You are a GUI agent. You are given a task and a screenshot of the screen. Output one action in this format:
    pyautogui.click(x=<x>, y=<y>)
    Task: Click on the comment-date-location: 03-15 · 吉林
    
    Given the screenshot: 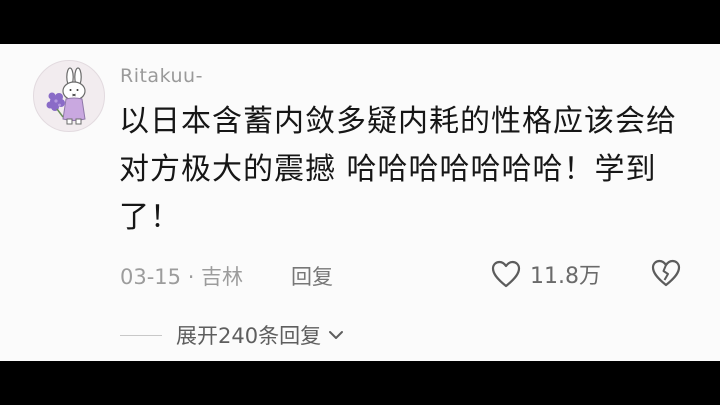 What is the action you would take?
    pyautogui.click(x=182, y=277)
    